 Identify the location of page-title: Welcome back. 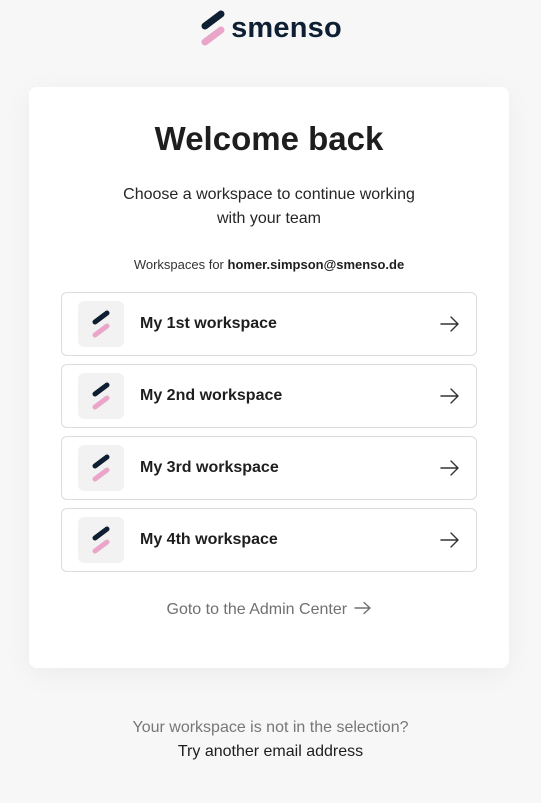
(269, 138).